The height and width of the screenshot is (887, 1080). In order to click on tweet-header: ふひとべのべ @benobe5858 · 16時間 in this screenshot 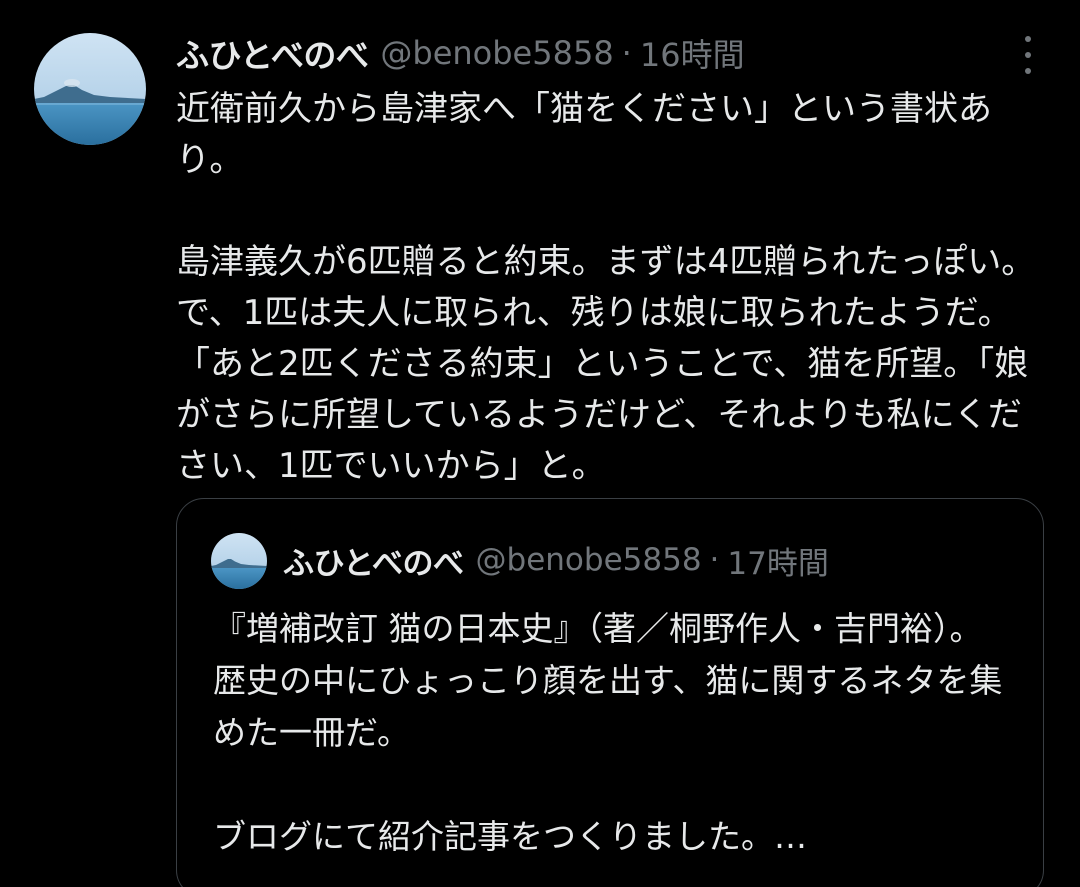, I will do `click(460, 53)`.